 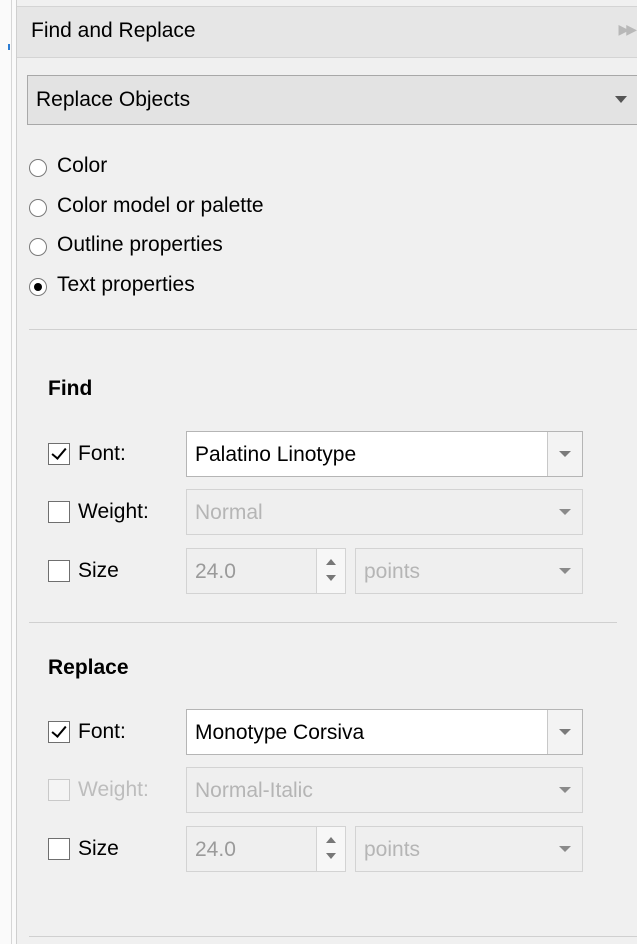 I want to click on replace-font-label: Font:, so click(x=102, y=731).